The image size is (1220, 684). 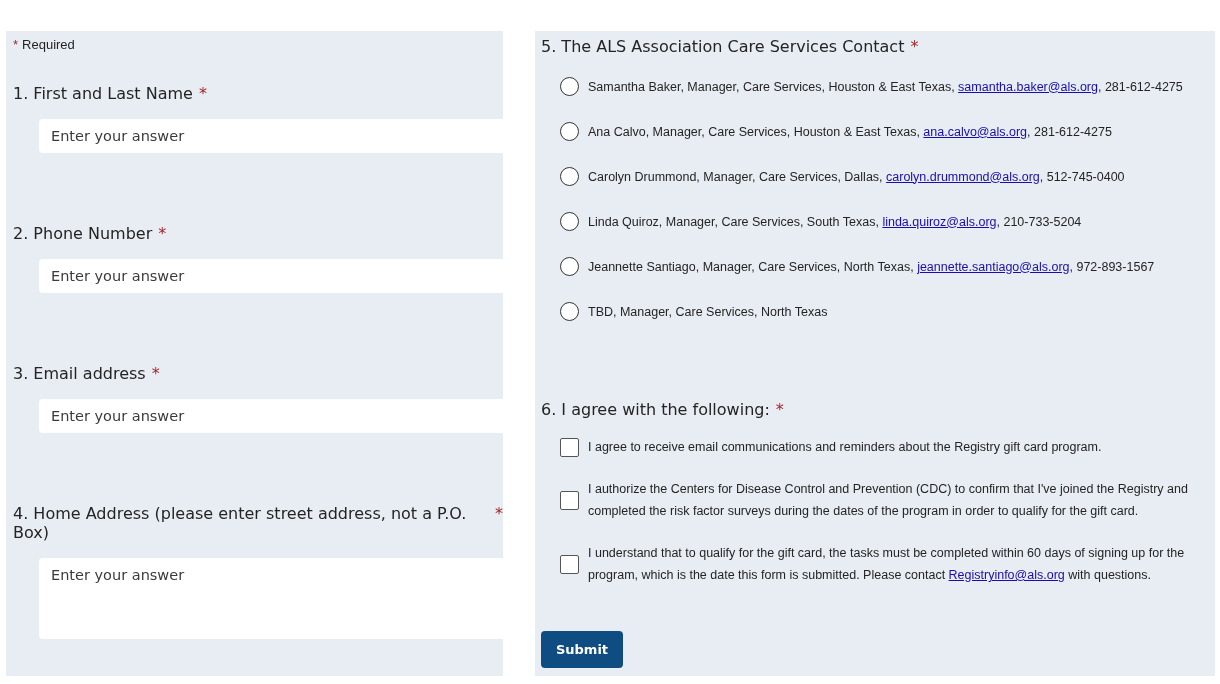 What do you see at coordinates (845, 447) in the screenshot?
I see `option-label: I agree to receive email communications and reminders about the Registry gift card program.` at bounding box center [845, 447].